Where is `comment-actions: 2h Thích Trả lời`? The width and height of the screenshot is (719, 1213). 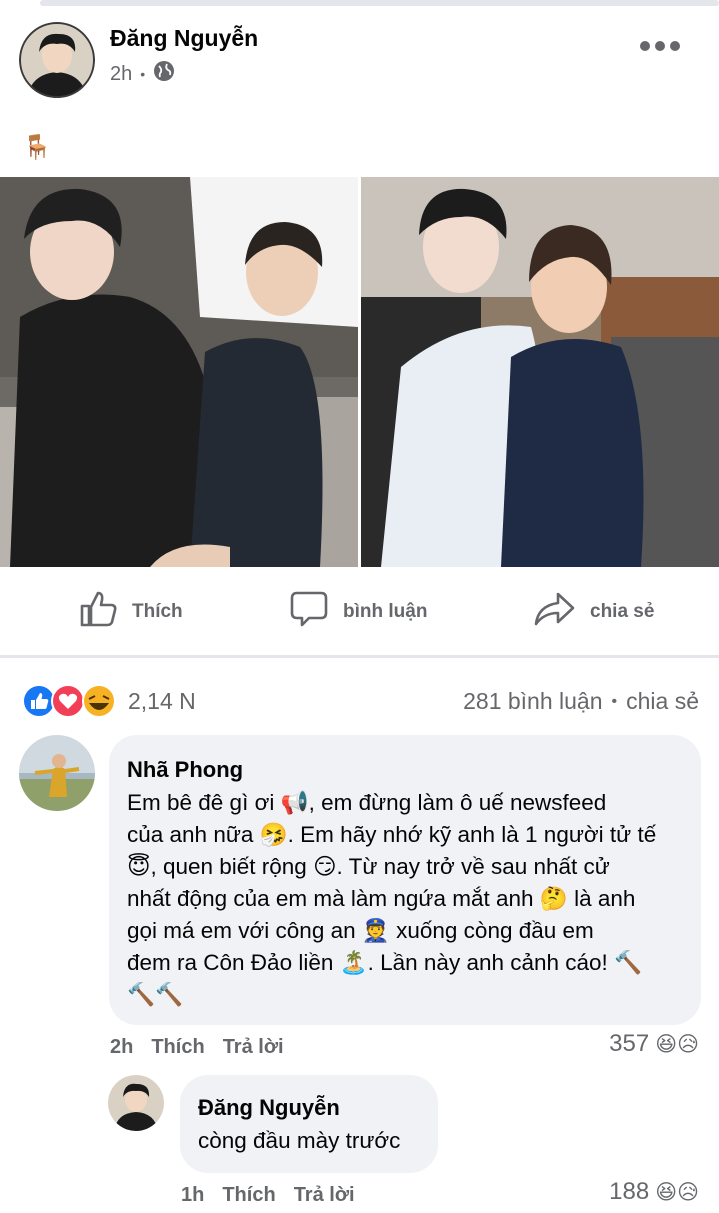
comment-actions: 2h Thích Trả lời is located at coordinates (197, 1047).